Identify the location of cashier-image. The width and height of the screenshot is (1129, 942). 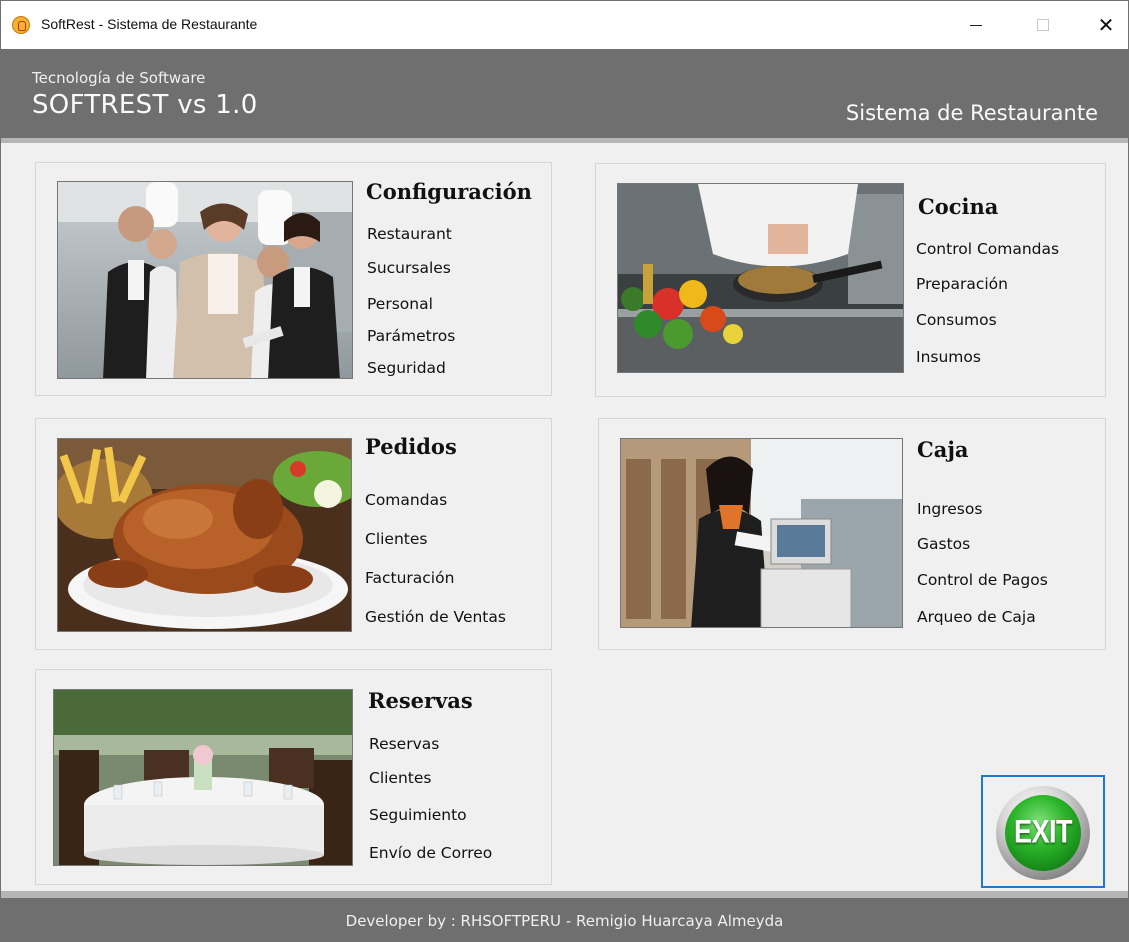
(761, 533).